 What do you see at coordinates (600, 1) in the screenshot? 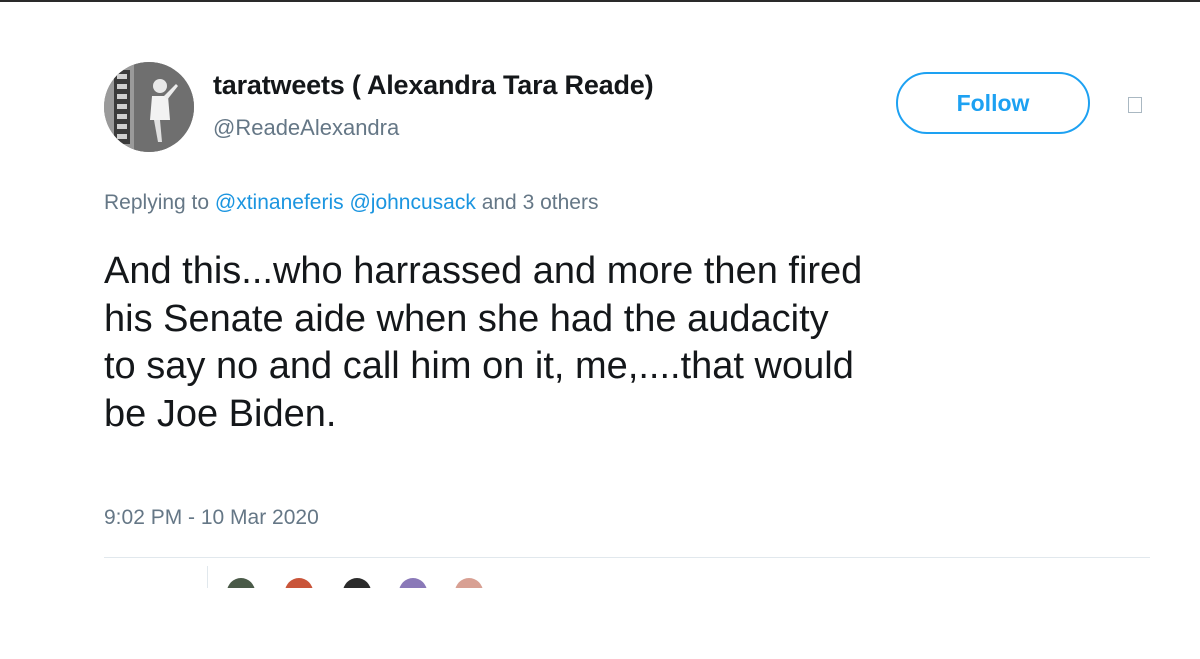
I see `top-border` at bounding box center [600, 1].